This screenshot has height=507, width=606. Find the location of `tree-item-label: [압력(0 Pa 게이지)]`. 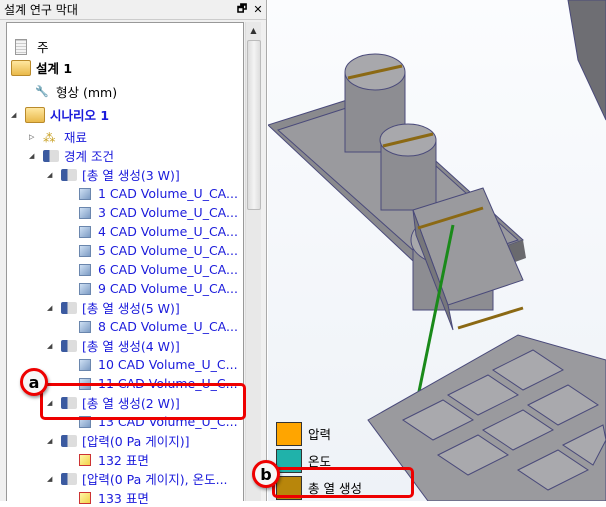

tree-item-label: [압력(0 Pa 게이지)] is located at coordinates (136, 441).